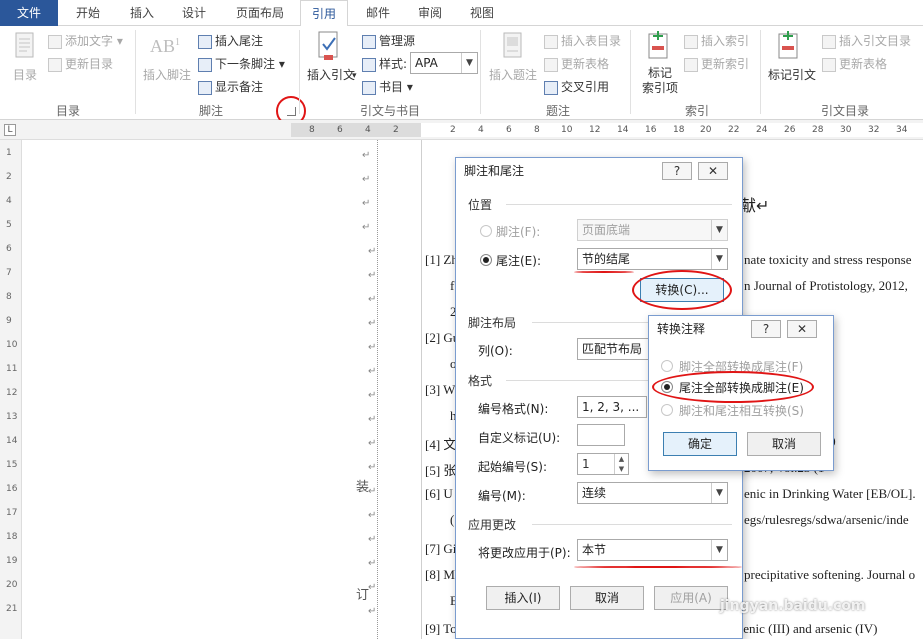  Describe the element at coordinates (523, 598) in the screenshot. I see `insert-button: 插入(I)` at that location.